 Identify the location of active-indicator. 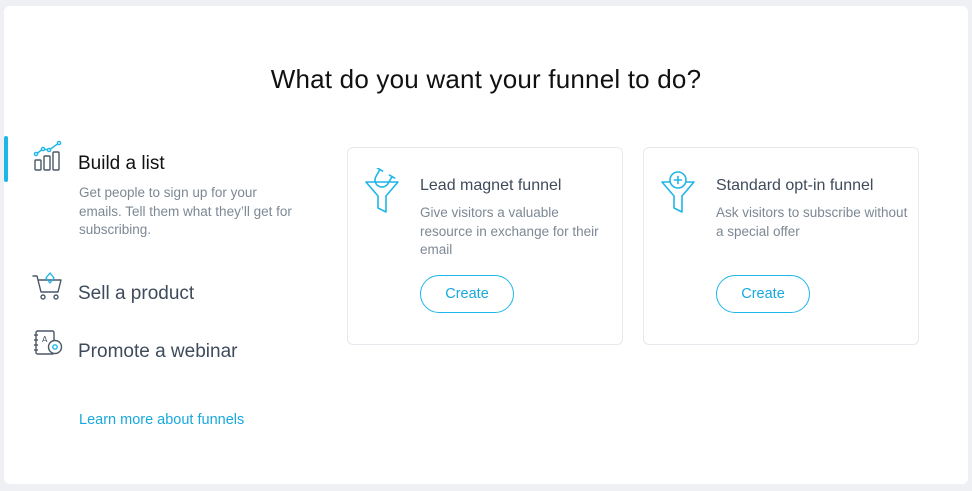
(6, 159).